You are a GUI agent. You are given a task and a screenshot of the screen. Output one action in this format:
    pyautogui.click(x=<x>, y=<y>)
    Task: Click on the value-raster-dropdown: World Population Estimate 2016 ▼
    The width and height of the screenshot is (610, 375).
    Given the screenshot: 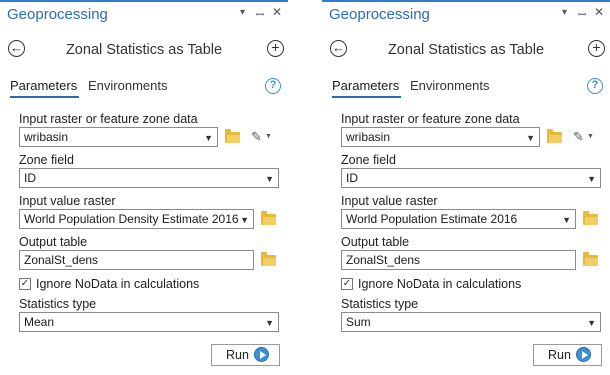 What is the action you would take?
    pyautogui.click(x=458, y=219)
    